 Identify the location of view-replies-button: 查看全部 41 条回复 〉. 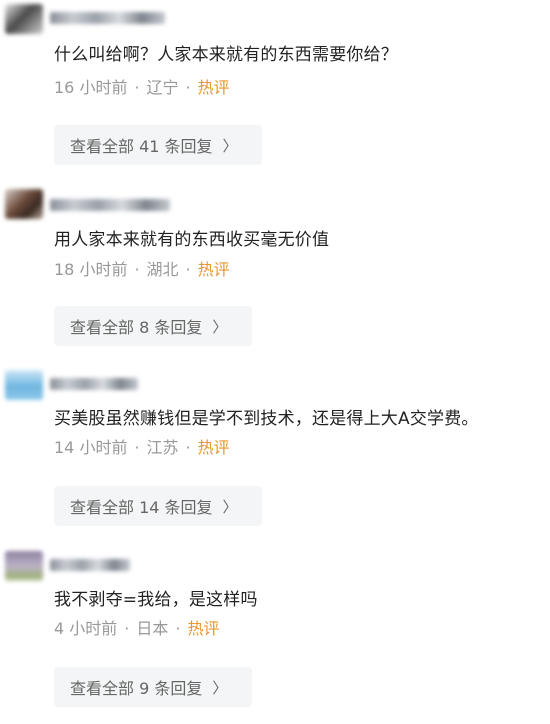
(158, 145).